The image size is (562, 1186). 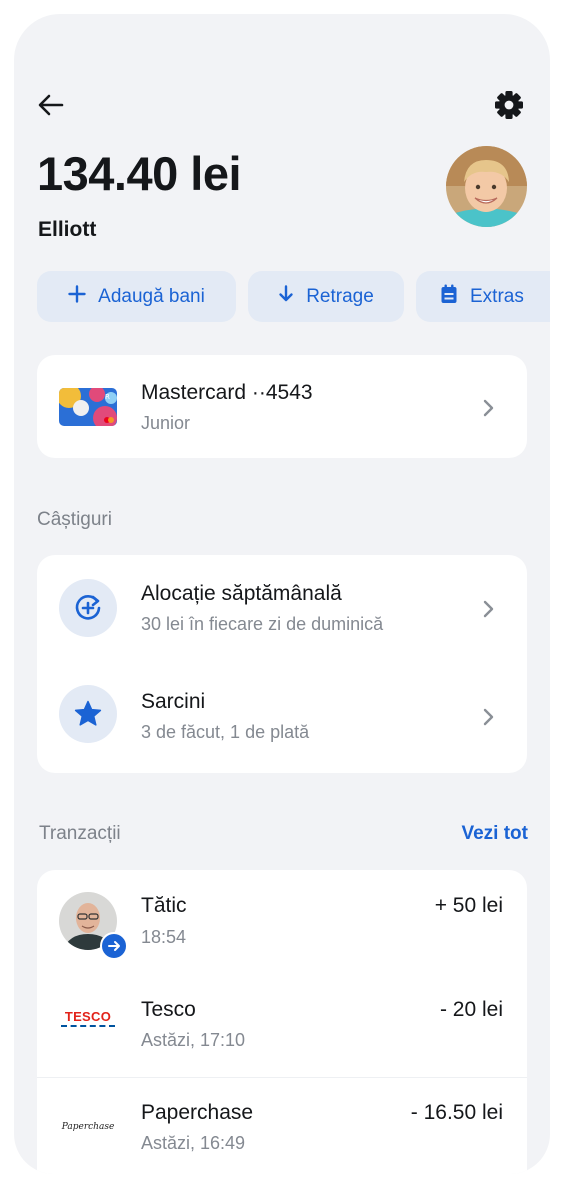 I want to click on allowance-title: Alocație săptămânală, so click(x=241, y=593).